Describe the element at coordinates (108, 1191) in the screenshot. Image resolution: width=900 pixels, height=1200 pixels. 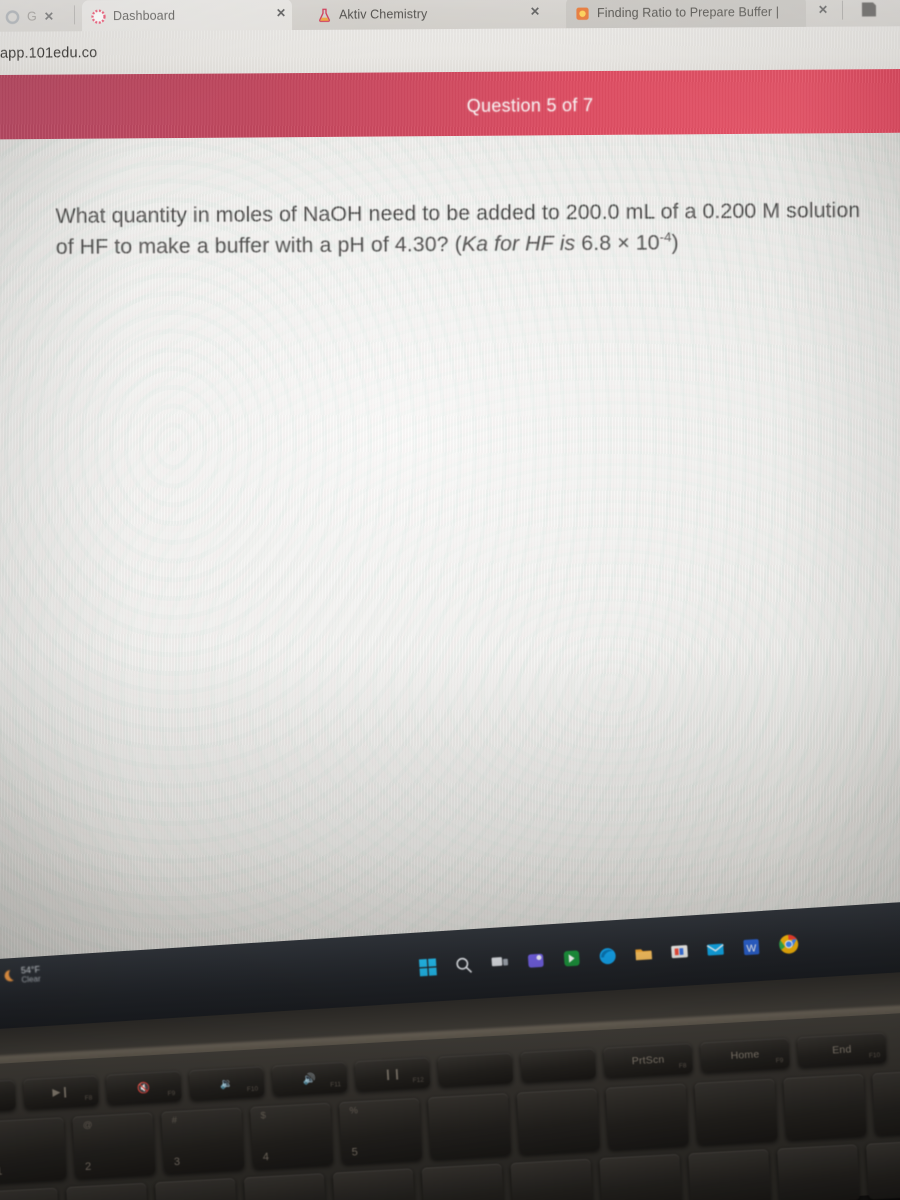
I see `key-w` at that location.